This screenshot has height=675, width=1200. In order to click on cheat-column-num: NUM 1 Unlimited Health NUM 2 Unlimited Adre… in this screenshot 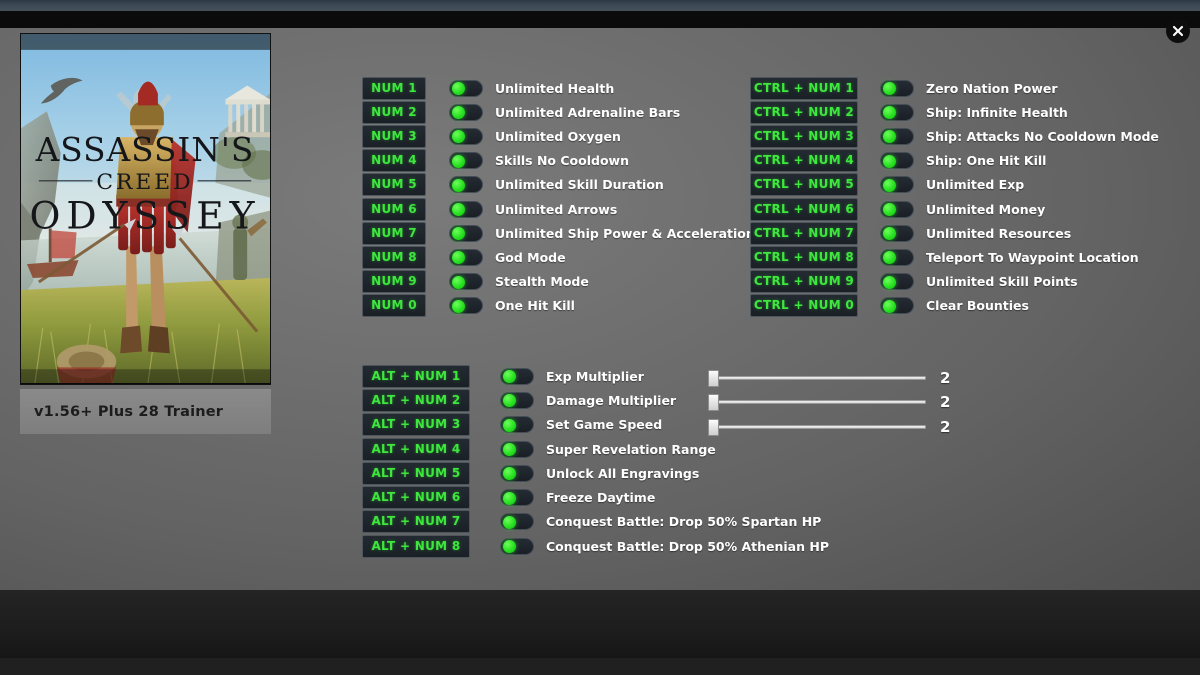, I will do `click(558, 197)`.